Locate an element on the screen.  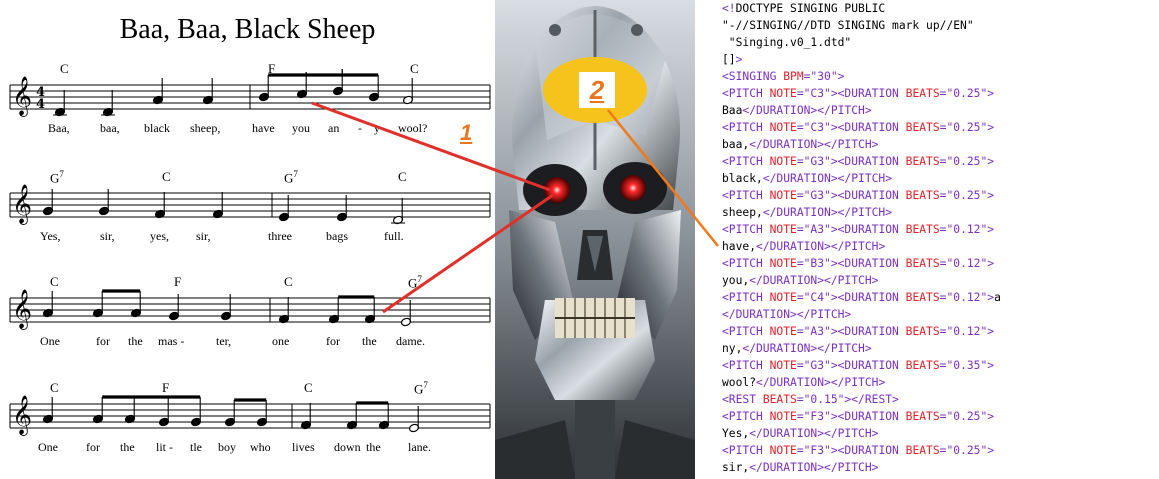
code-token: <SINGING is located at coordinates (753, 76).